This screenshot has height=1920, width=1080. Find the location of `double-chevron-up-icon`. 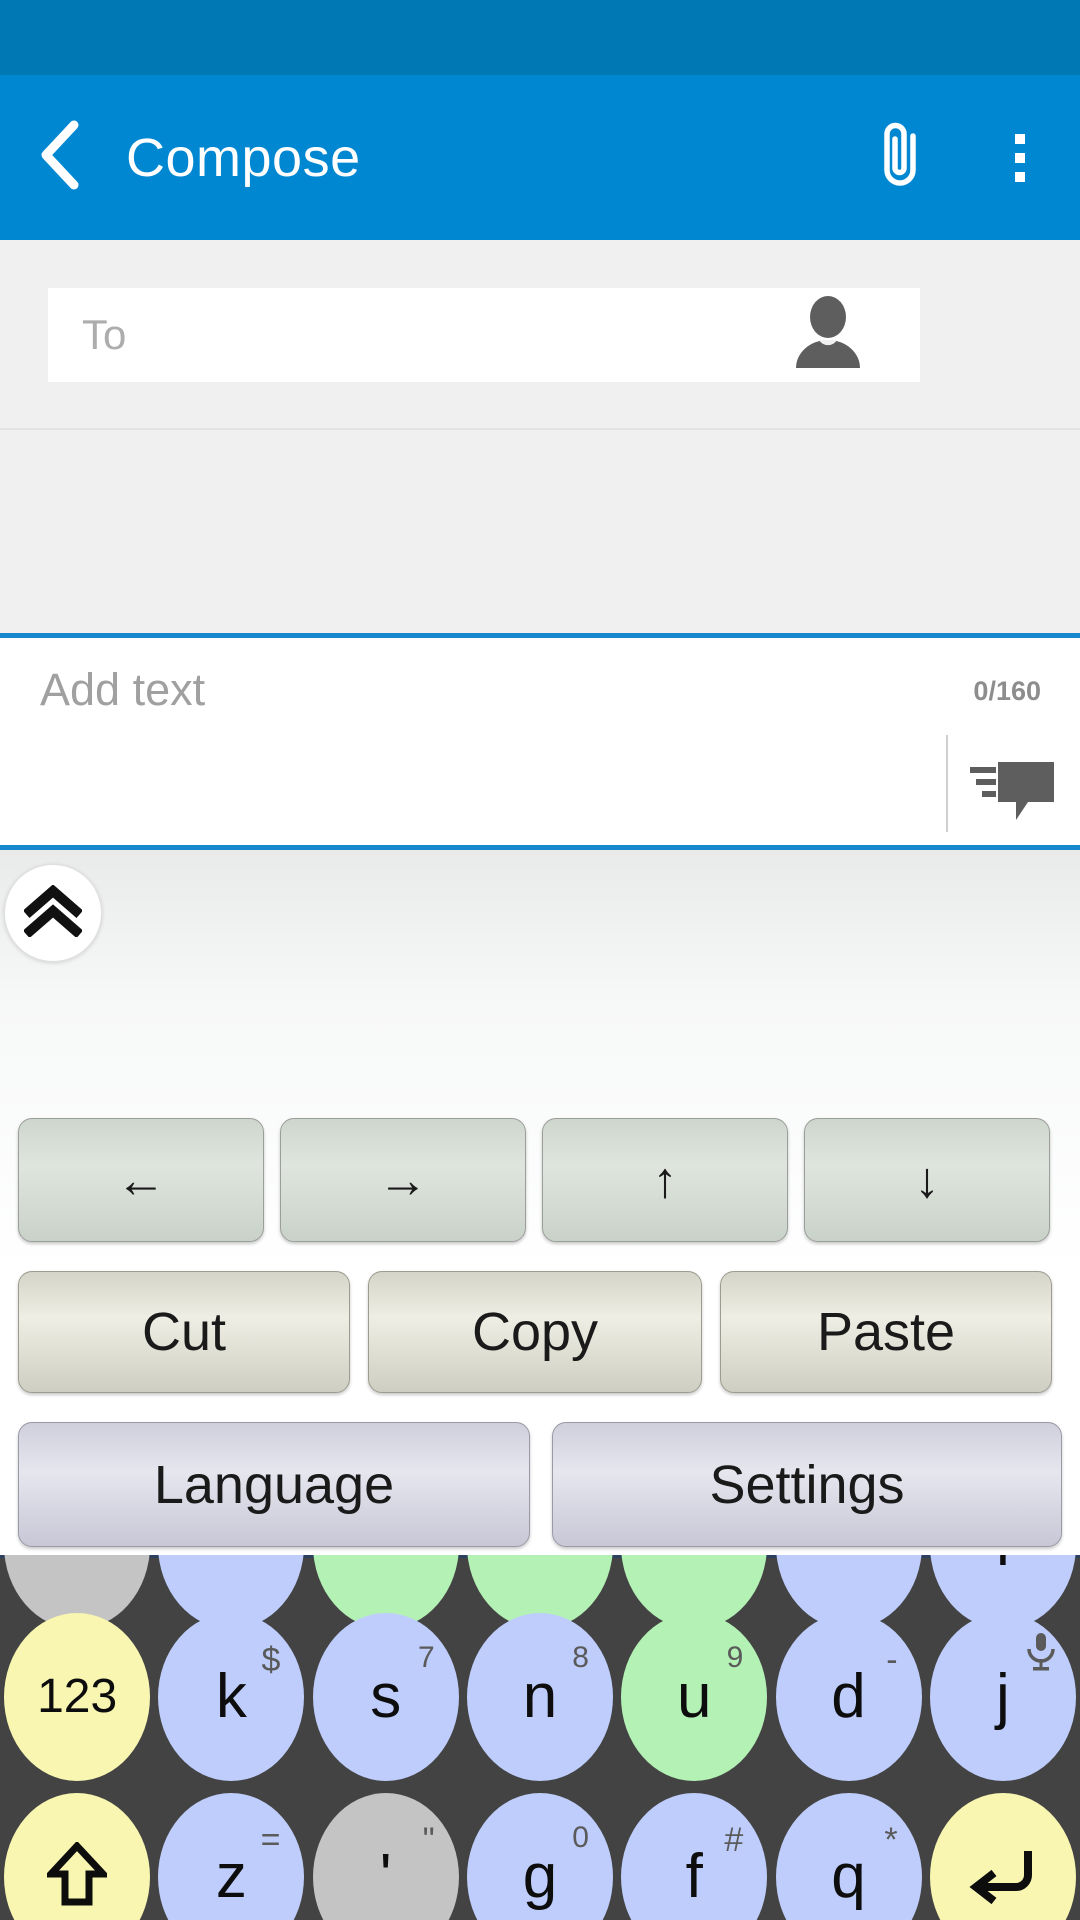

double-chevron-up-icon is located at coordinates (53, 912).